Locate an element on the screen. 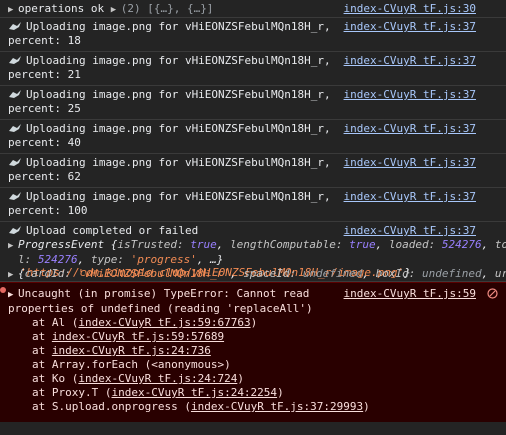 The height and width of the screenshot is (435, 506). percent-text: percent: 21 is located at coordinates (44, 74).